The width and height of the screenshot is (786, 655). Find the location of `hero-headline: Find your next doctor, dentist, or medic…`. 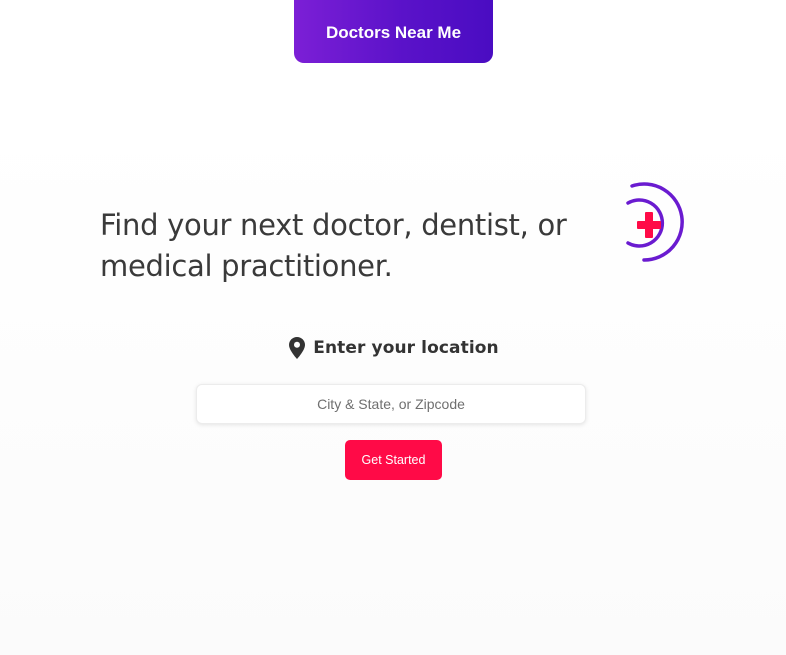

hero-headline: Find your next doctor, dentist, or medic… is located at coordinates (333, 245).